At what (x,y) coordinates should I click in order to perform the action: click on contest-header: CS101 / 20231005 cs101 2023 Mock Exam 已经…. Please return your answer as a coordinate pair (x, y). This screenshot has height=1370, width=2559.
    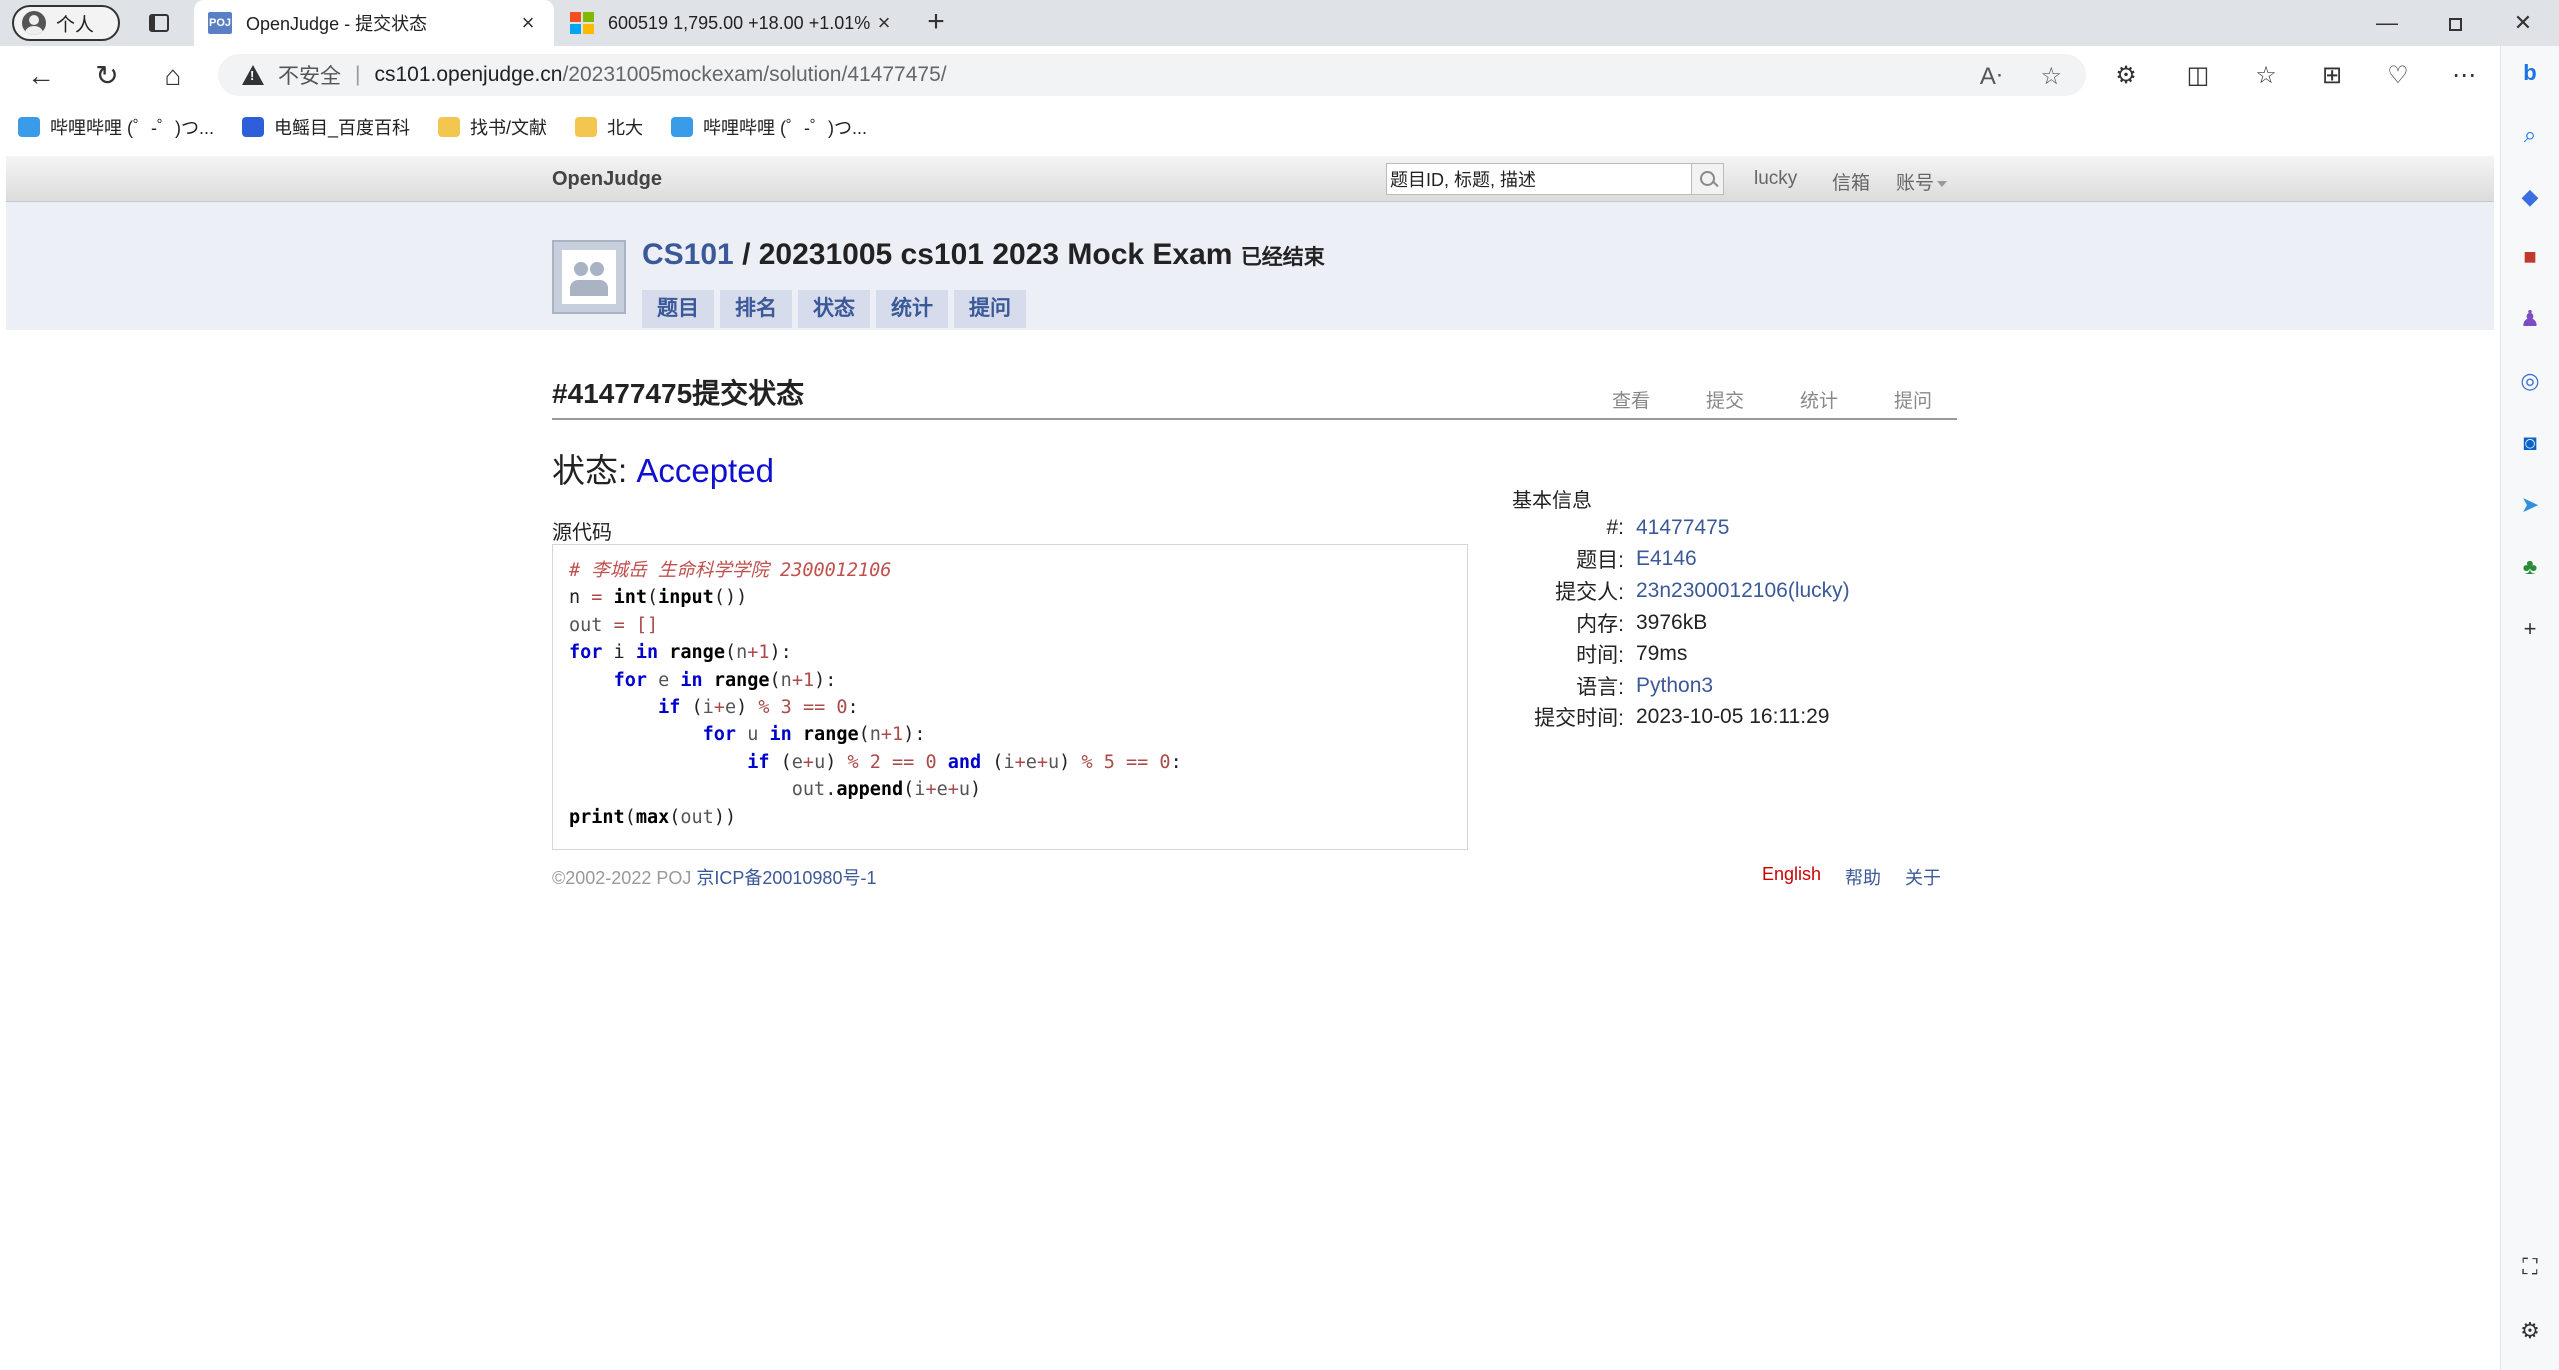
    Looking at the image, I should click on (1250, 266).